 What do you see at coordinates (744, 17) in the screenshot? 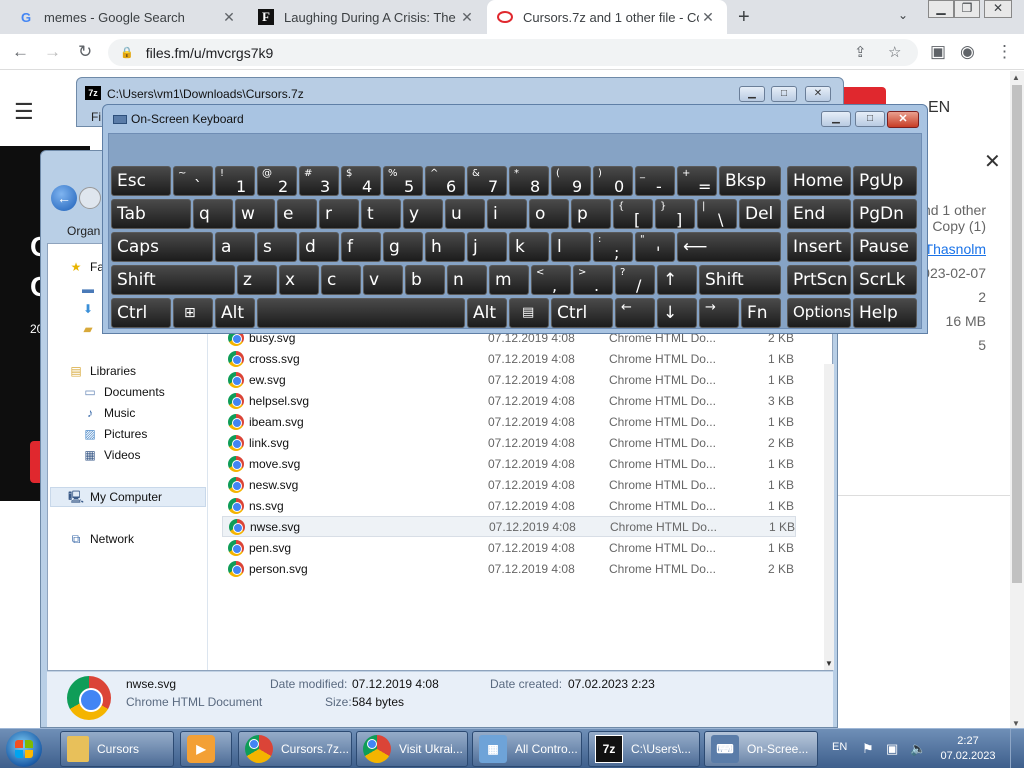
I see `new-tab-icon: +` at bounding box center [744, 17].